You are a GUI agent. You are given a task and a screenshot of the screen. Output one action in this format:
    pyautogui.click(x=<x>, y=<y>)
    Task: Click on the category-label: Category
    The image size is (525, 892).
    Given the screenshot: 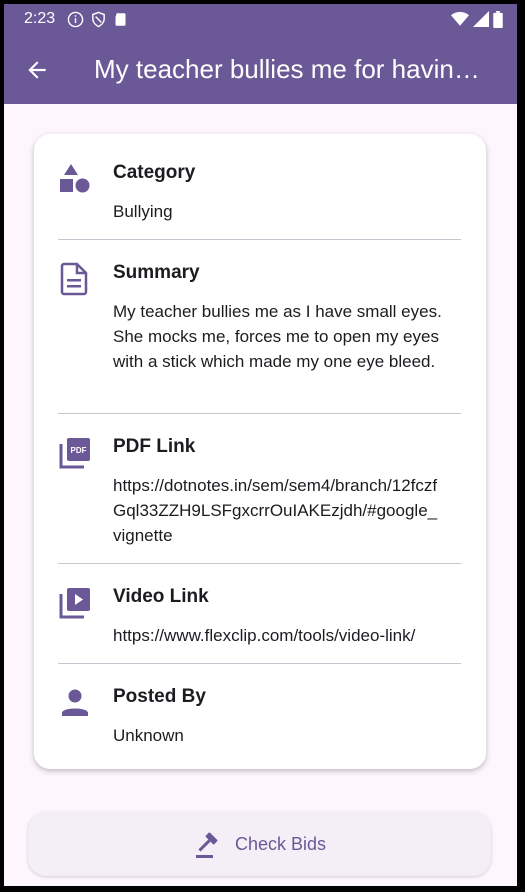 What is the action you would take?
    pyautogui.click(x=154, y=172)
    